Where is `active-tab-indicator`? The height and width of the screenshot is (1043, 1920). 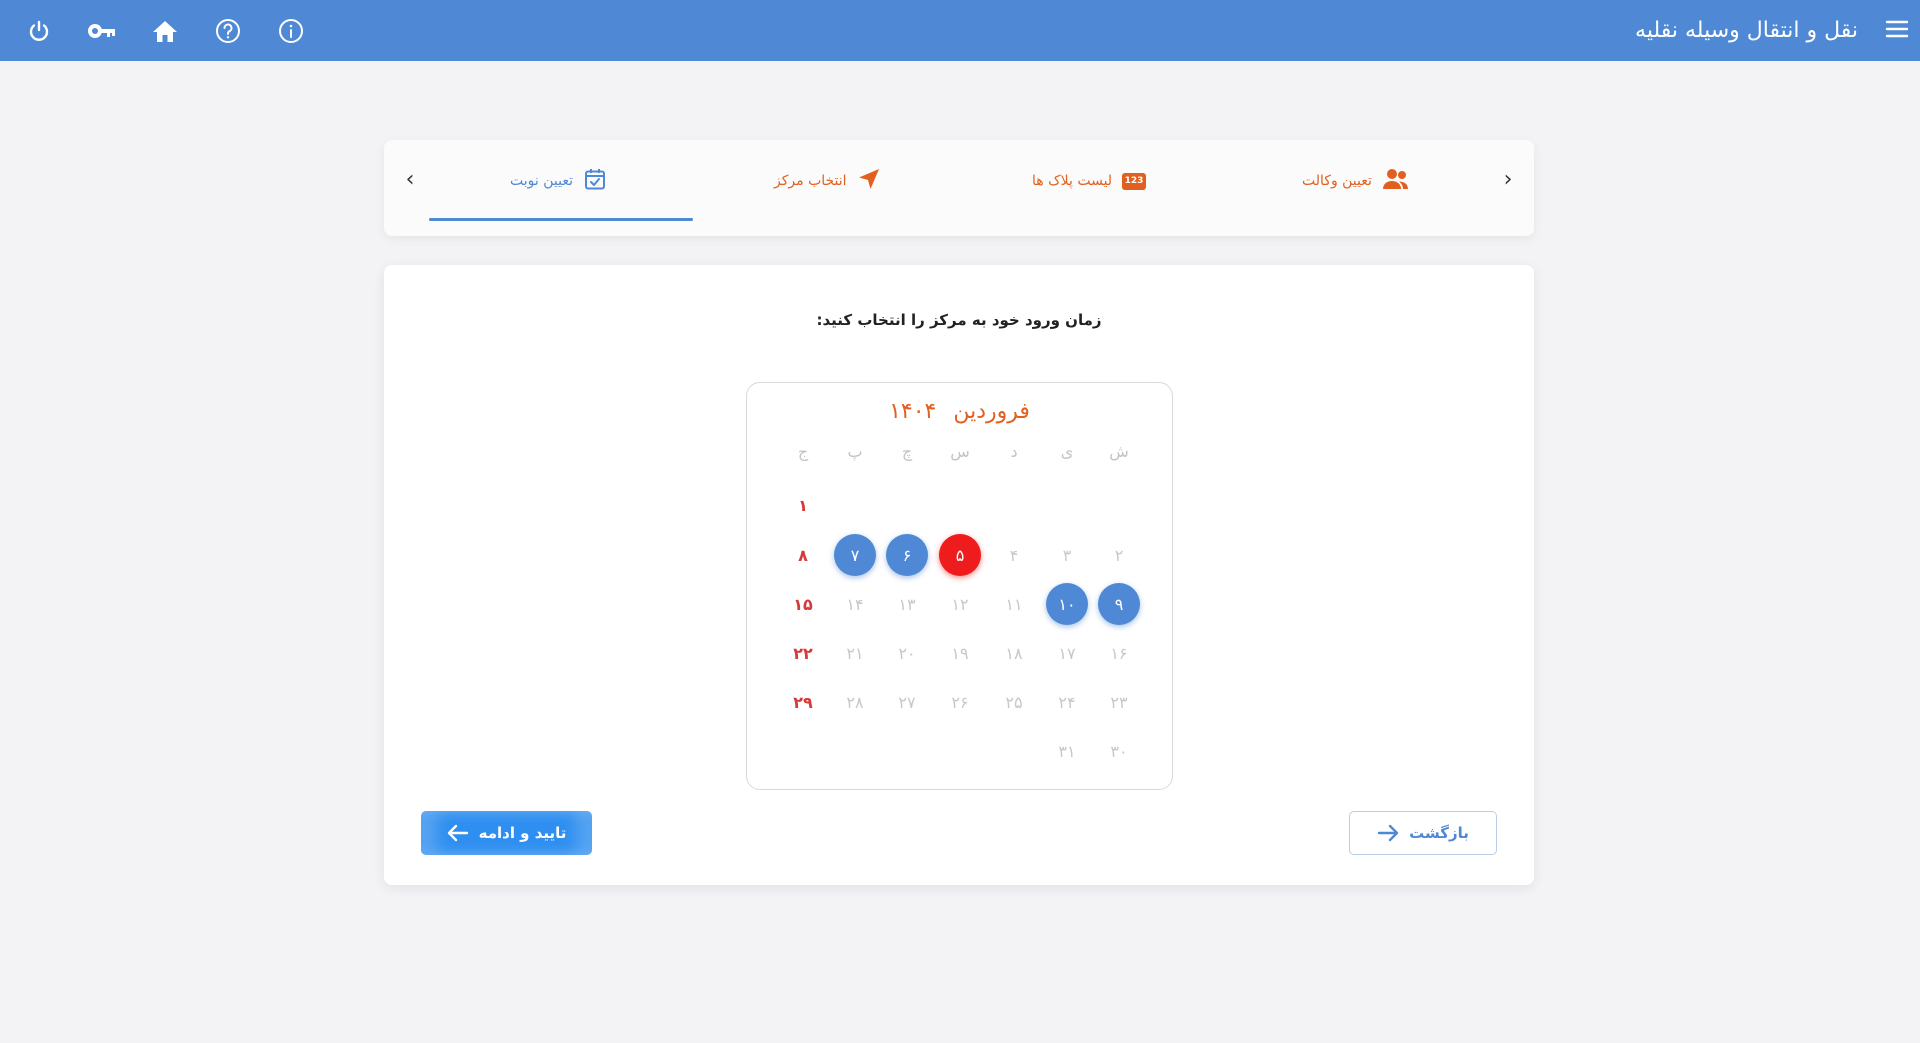
active-tab-indicator is located at coordinates (561, 219).